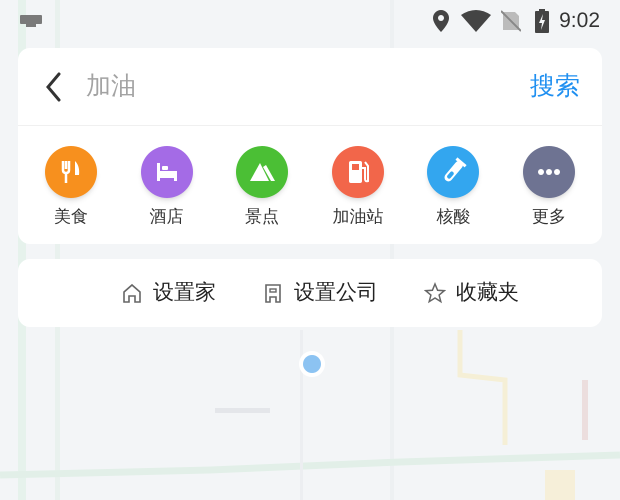 Image resolution: width=620 pixels, height=500 pixels. What do you see at coordinates (132, 293) in the screenshot?
I see `house-icon` at bounding box center [132, 293].